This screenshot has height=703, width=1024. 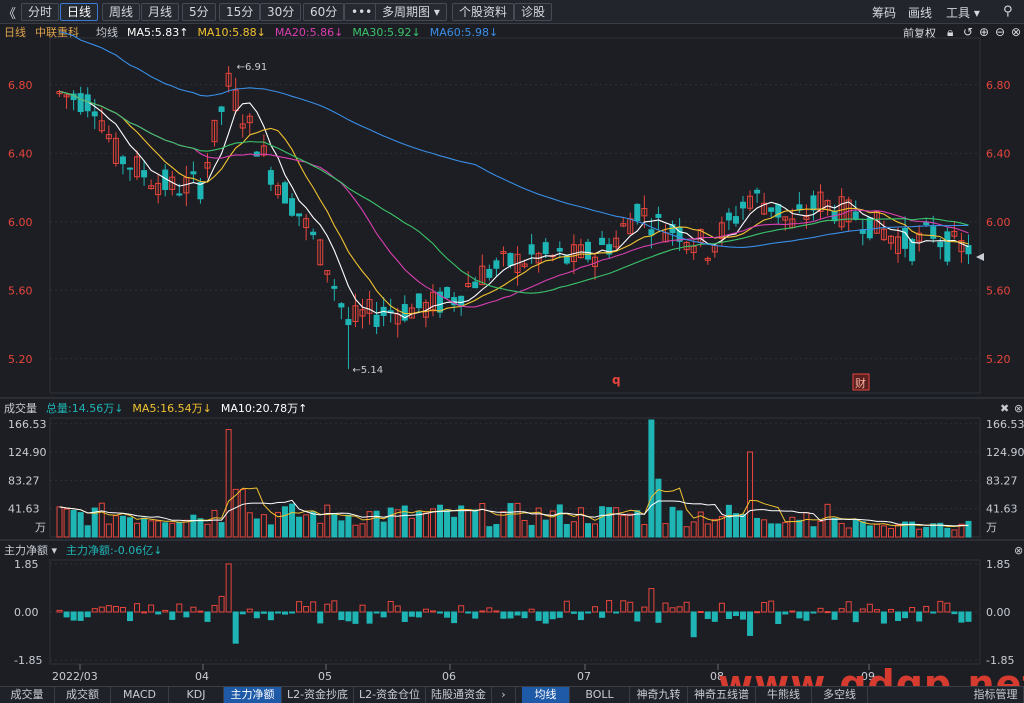 I want to click on indicator-tab-volume: 成交量, so click(x=27, y=695).